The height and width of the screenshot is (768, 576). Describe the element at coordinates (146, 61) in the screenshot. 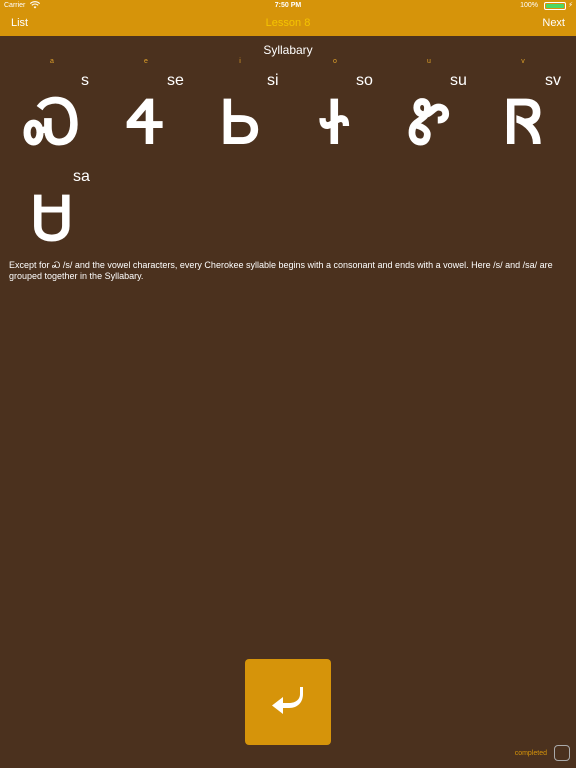

I see `vowel-label: e` at that location.